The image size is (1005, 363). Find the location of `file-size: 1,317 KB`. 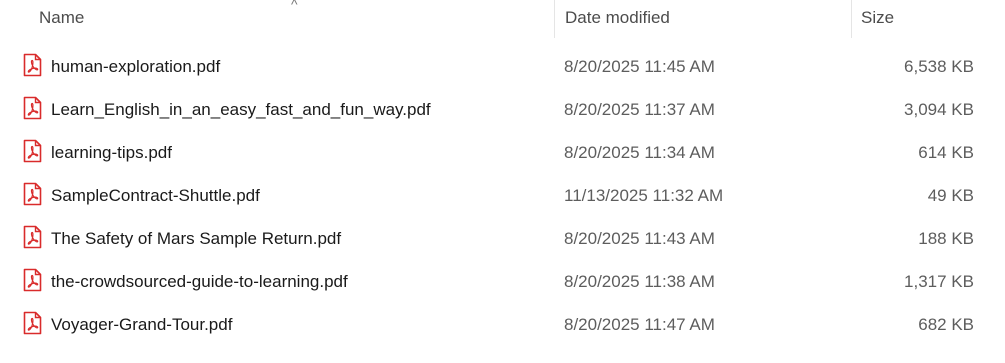

file-size: 1,317 KB is located at coordinates (939, 281).